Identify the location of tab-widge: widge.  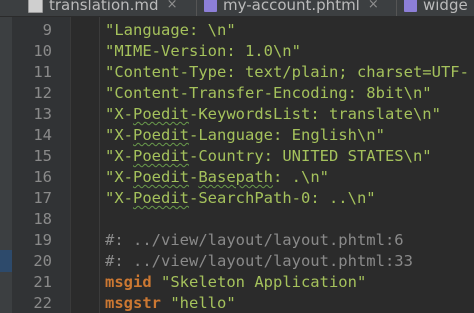
(436, 7).